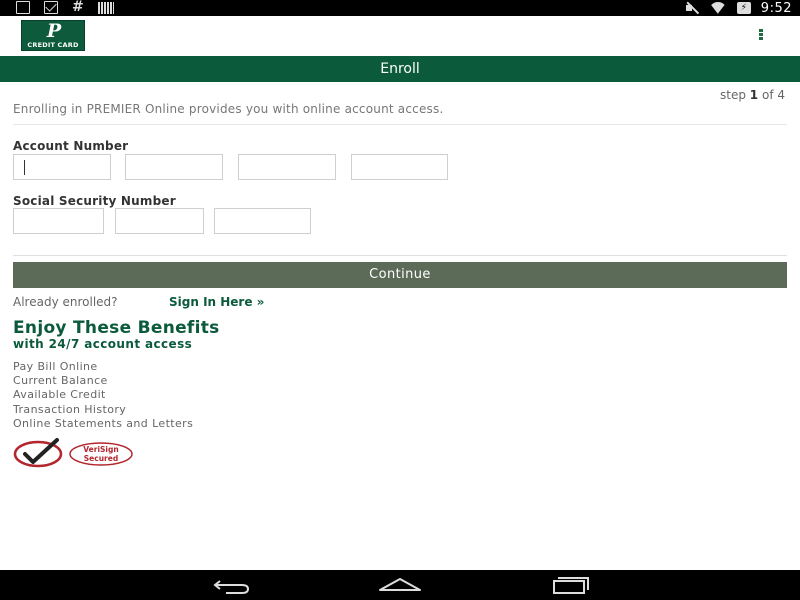 This screenshot has width=800, height=600. Describe the element at coordinates (752, 95) in the screenshot. I see `step-indicator: step 1 of 4` at that location.